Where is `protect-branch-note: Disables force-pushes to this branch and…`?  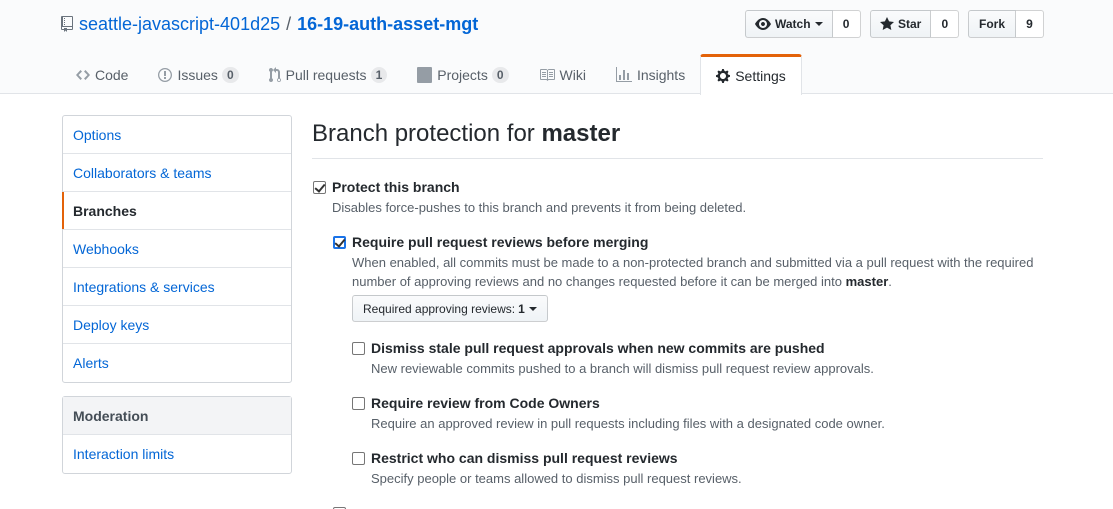
protect-branch-note: Disables force-pushes to this branch and… is located at coordinates (539, 207).